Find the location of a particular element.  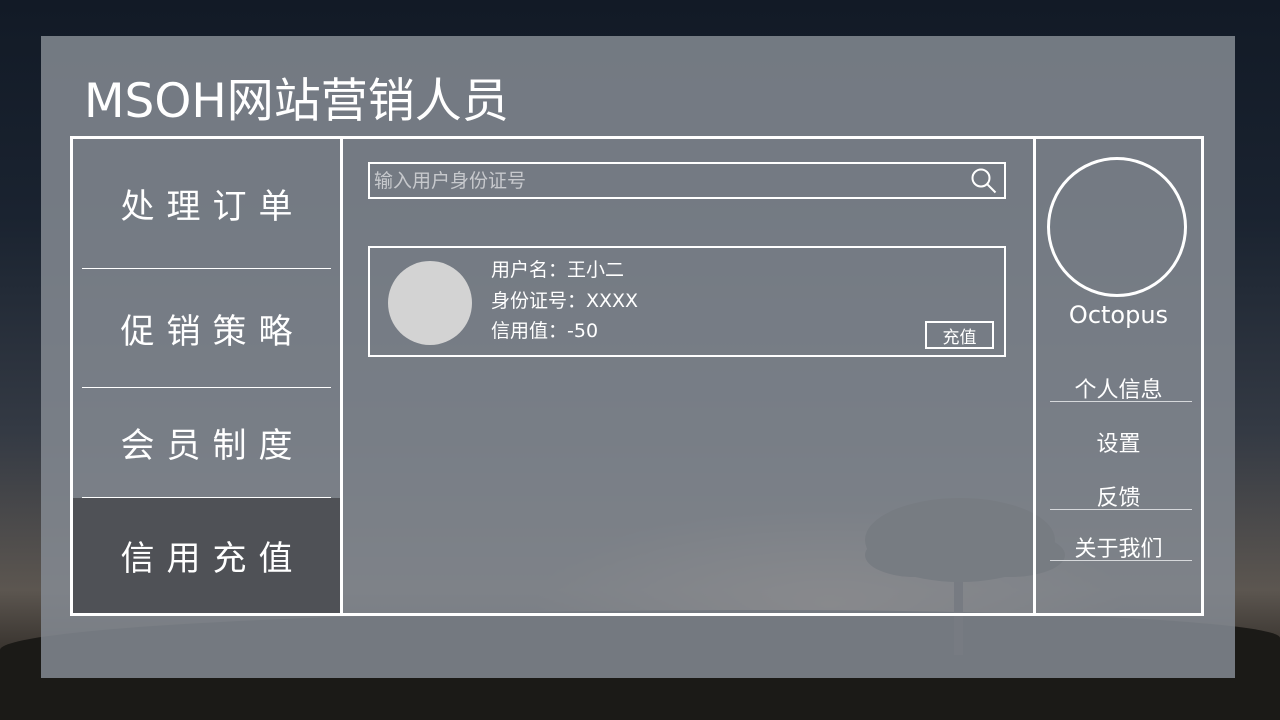

sidebar-item-promotion-strategy: 促销策略 is located at coordinates (206, 328).